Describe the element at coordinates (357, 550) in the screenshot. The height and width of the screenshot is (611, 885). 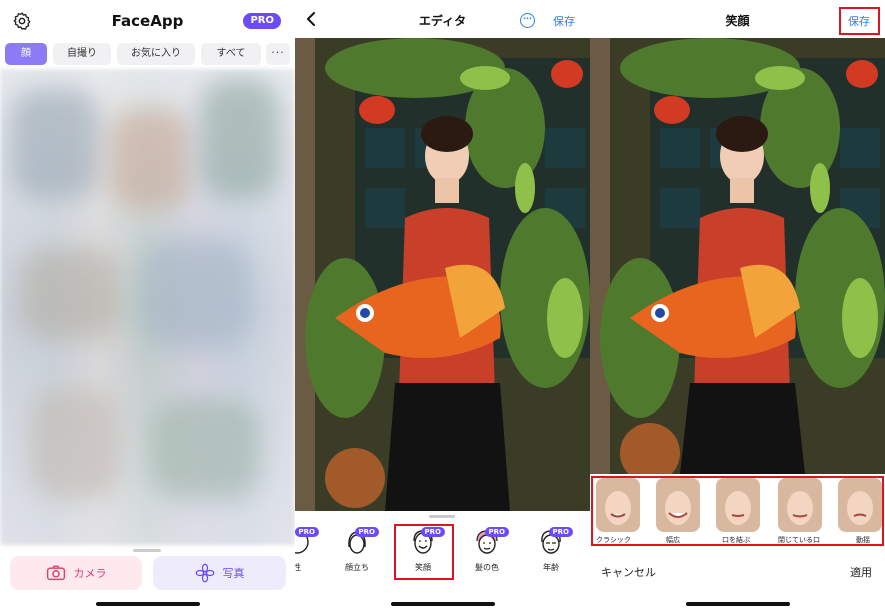
I see `tool-features: 顔立ち PRO` at that location.